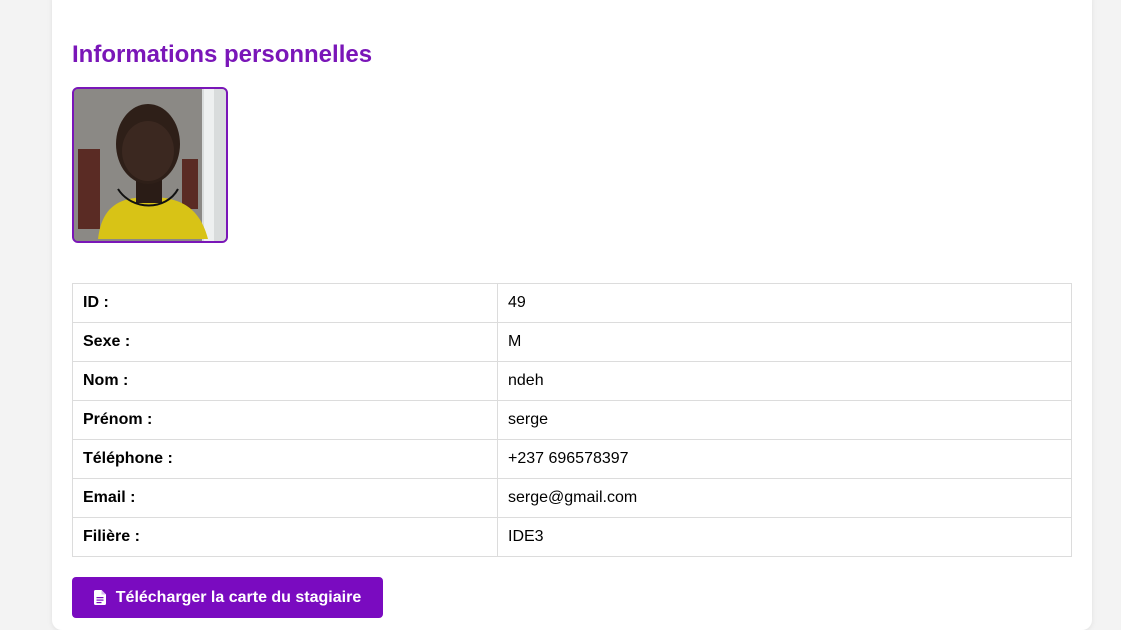 Image resolution: width=1121 pixels, height=630 pixels. I want to click on field-label: Email :, so click(285, 498).